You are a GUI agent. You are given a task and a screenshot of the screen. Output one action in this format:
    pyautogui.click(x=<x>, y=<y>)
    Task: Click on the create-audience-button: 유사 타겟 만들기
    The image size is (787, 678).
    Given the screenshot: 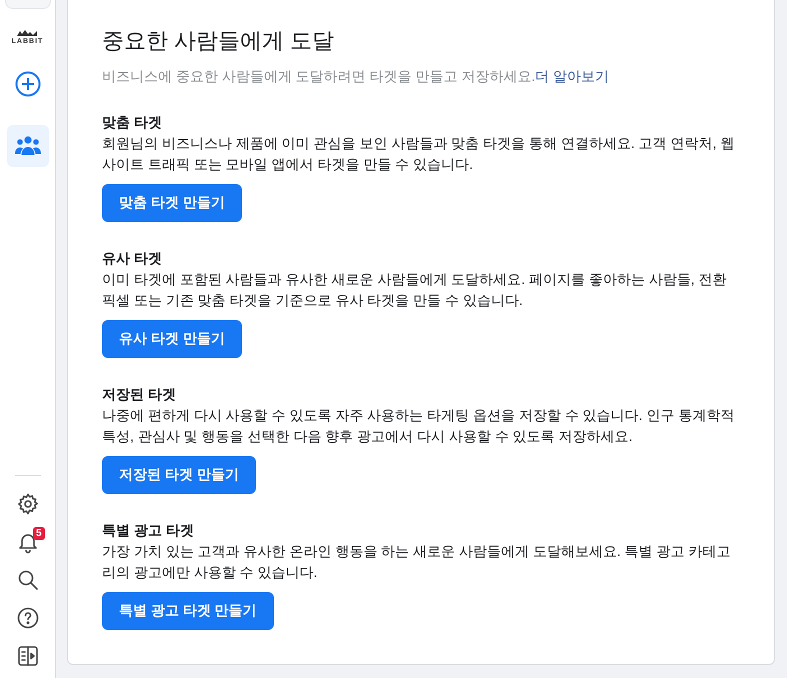 What is the action you would take?
    pyautogui.click(x=172, y=339)
    